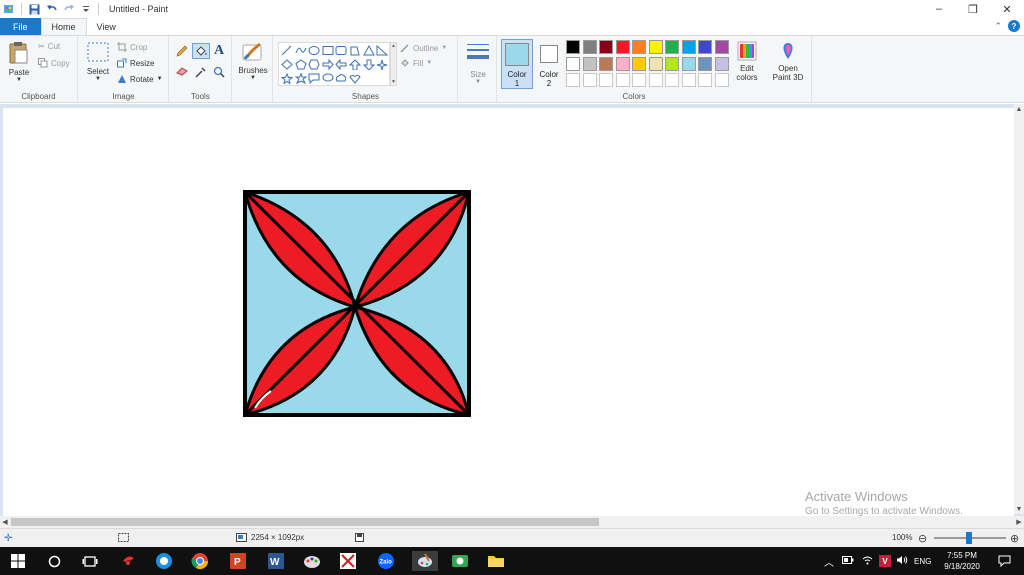 This screenshot has width=1024, height=575. I want to click on select-dropdown-icon: ▼, so click(98, 79).